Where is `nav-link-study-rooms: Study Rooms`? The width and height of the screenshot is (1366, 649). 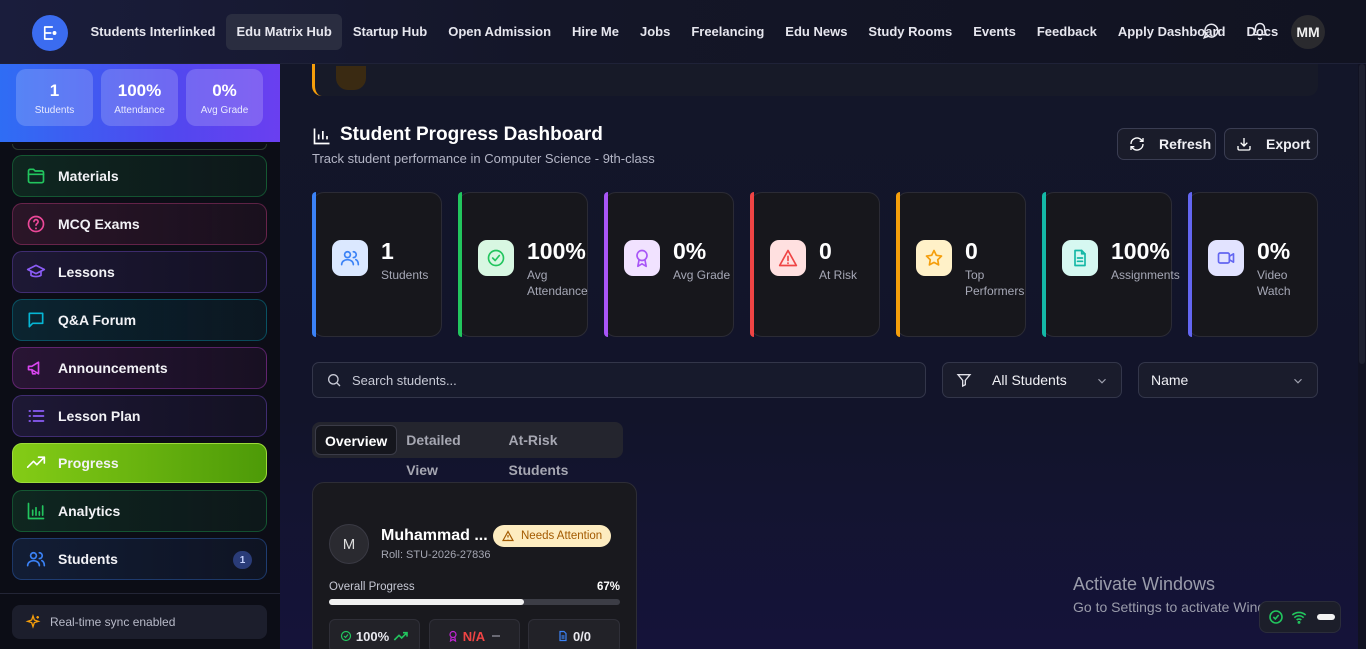
nav-link-study-rooms: Study Rooms is located at coordinates (910, 32).